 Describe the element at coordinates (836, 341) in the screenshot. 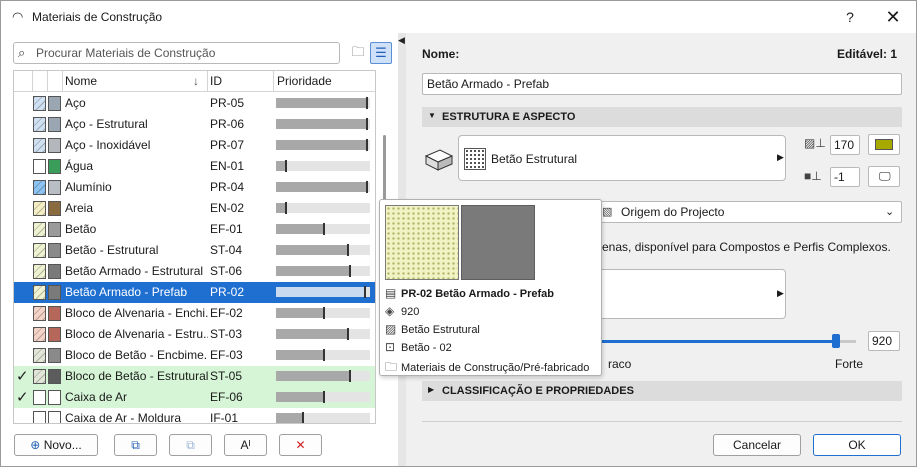

I see `slider-thumb` at that location.